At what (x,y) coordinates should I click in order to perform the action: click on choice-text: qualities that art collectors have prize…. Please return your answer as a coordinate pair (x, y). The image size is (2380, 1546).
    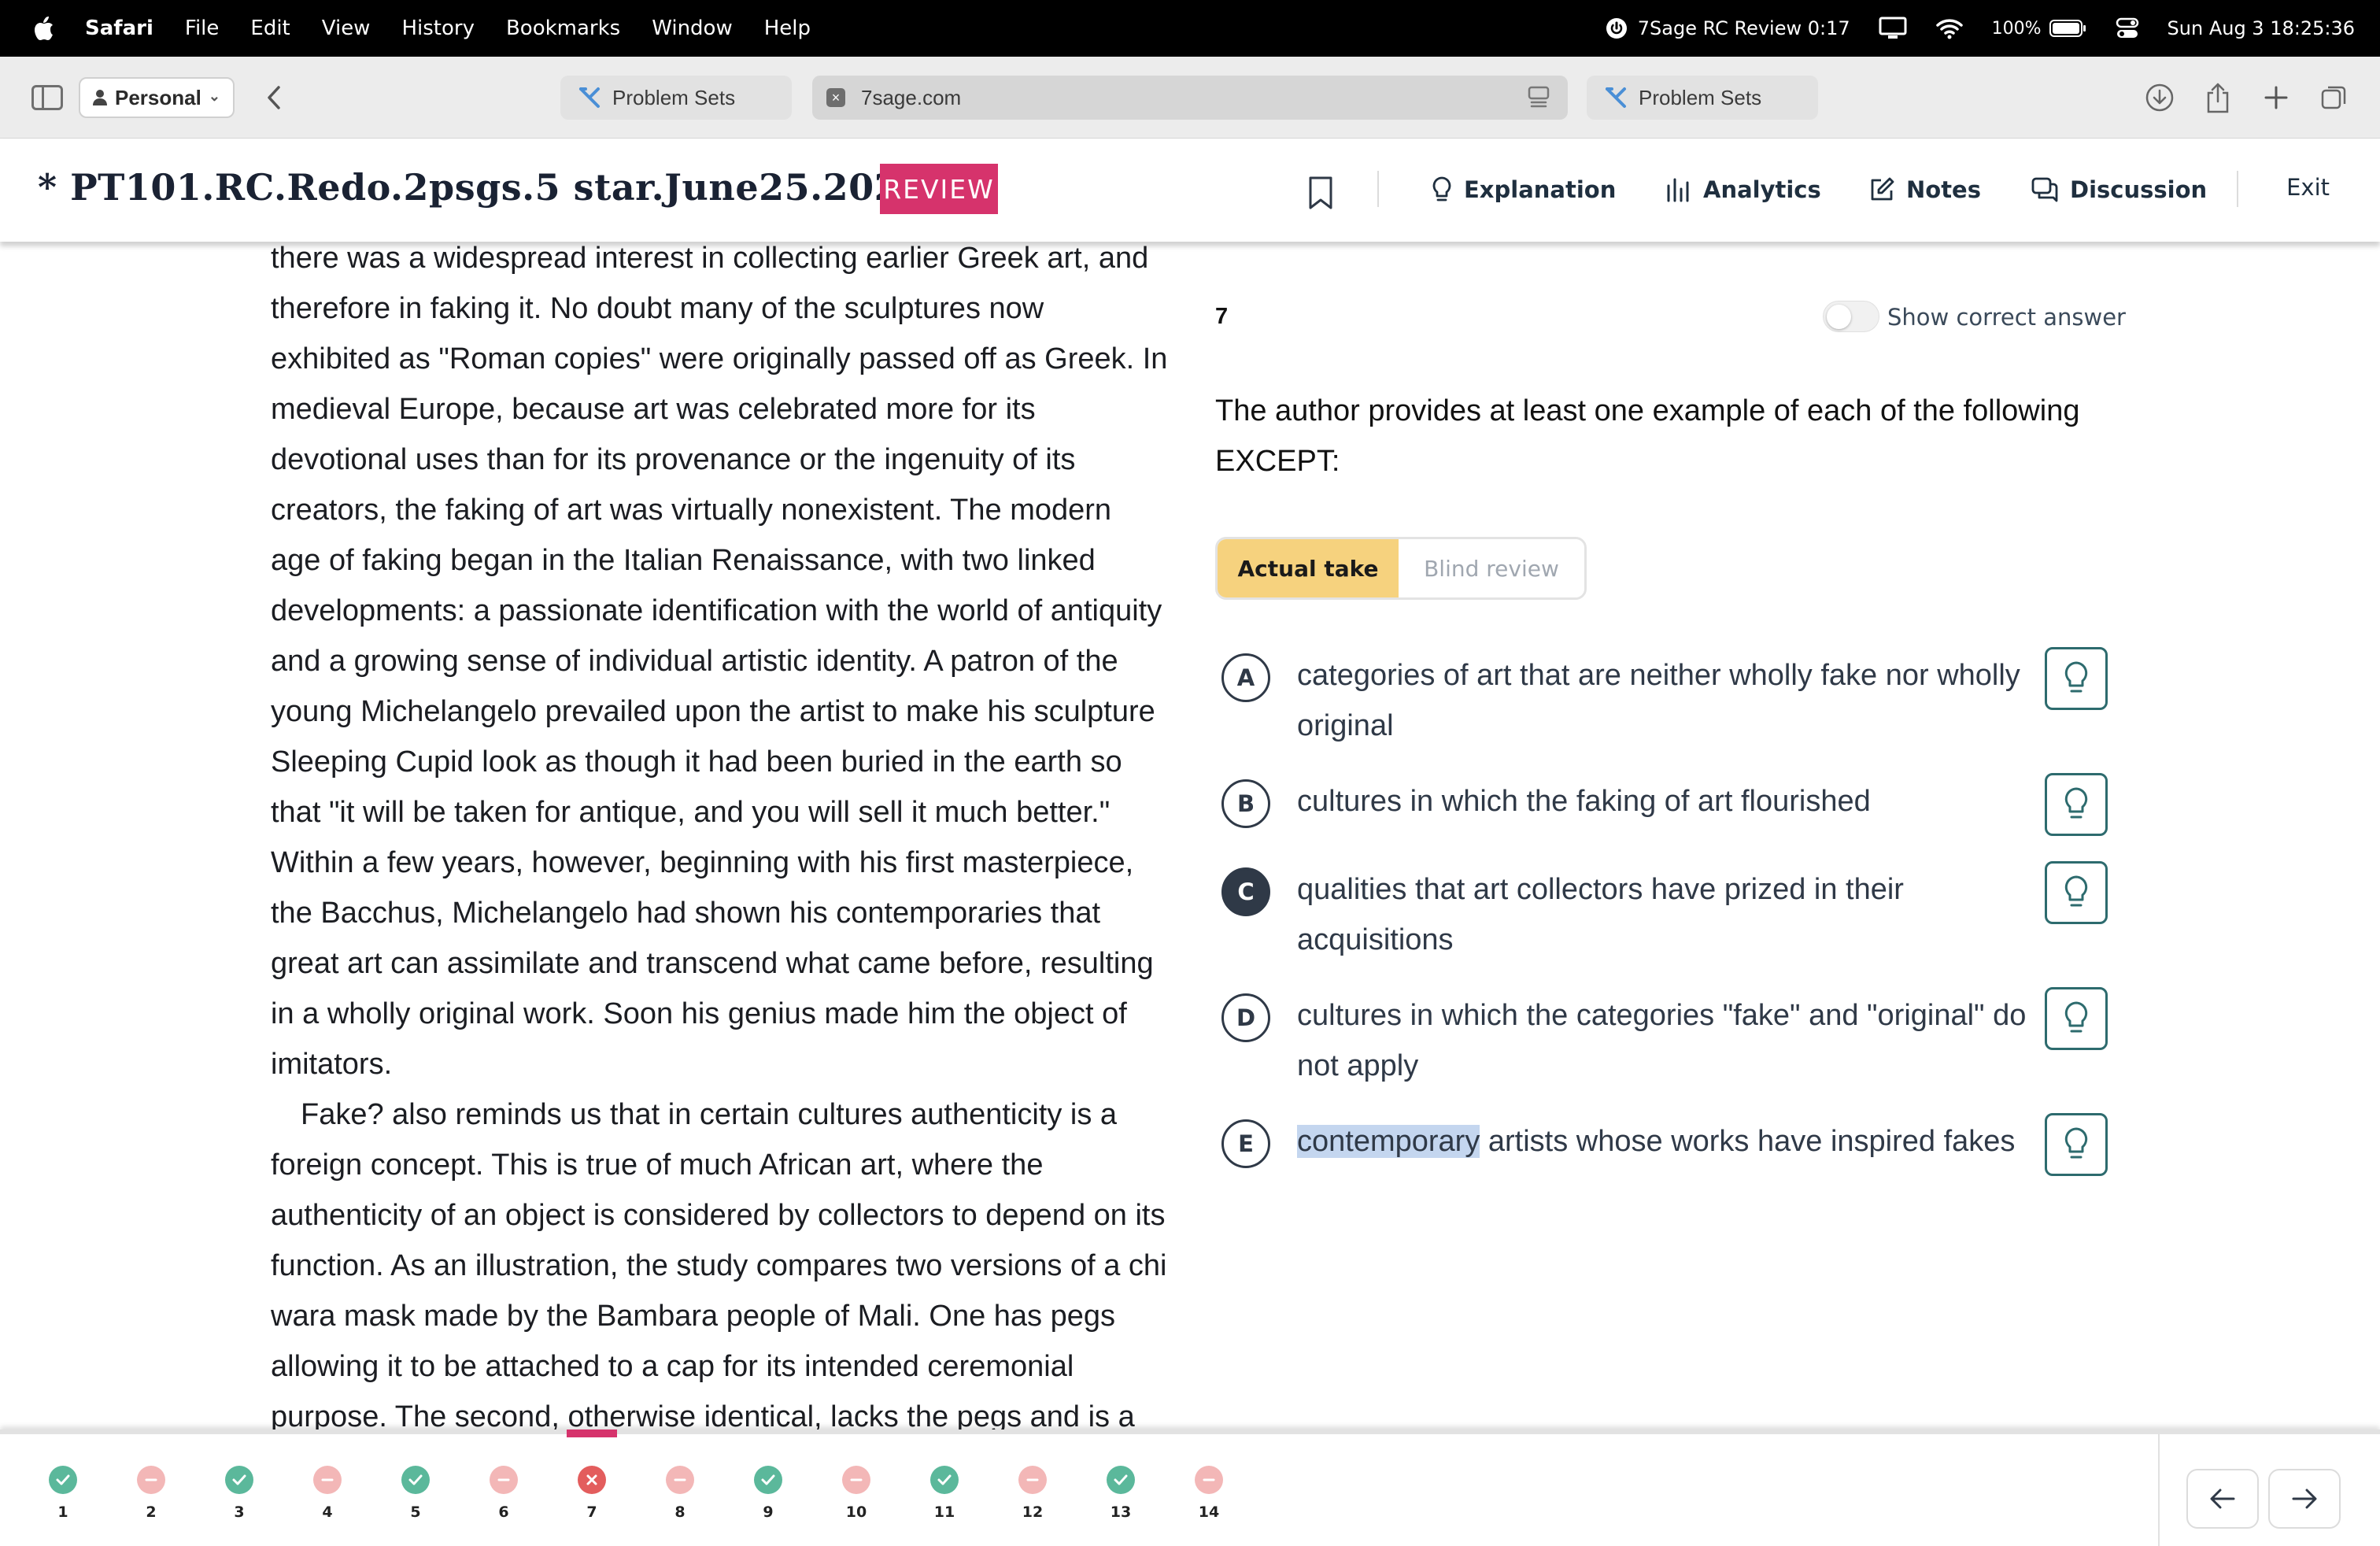
    Looking at the image, I should click on (1667, 914).